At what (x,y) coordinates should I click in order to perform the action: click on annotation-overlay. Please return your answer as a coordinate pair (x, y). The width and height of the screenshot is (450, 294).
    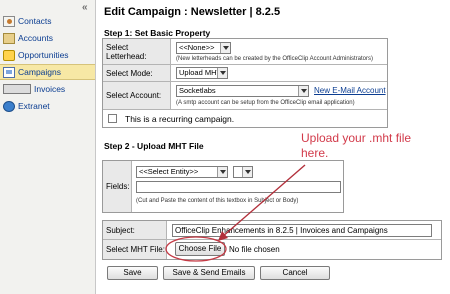
    Looking at the image, I should click on (235, 213).